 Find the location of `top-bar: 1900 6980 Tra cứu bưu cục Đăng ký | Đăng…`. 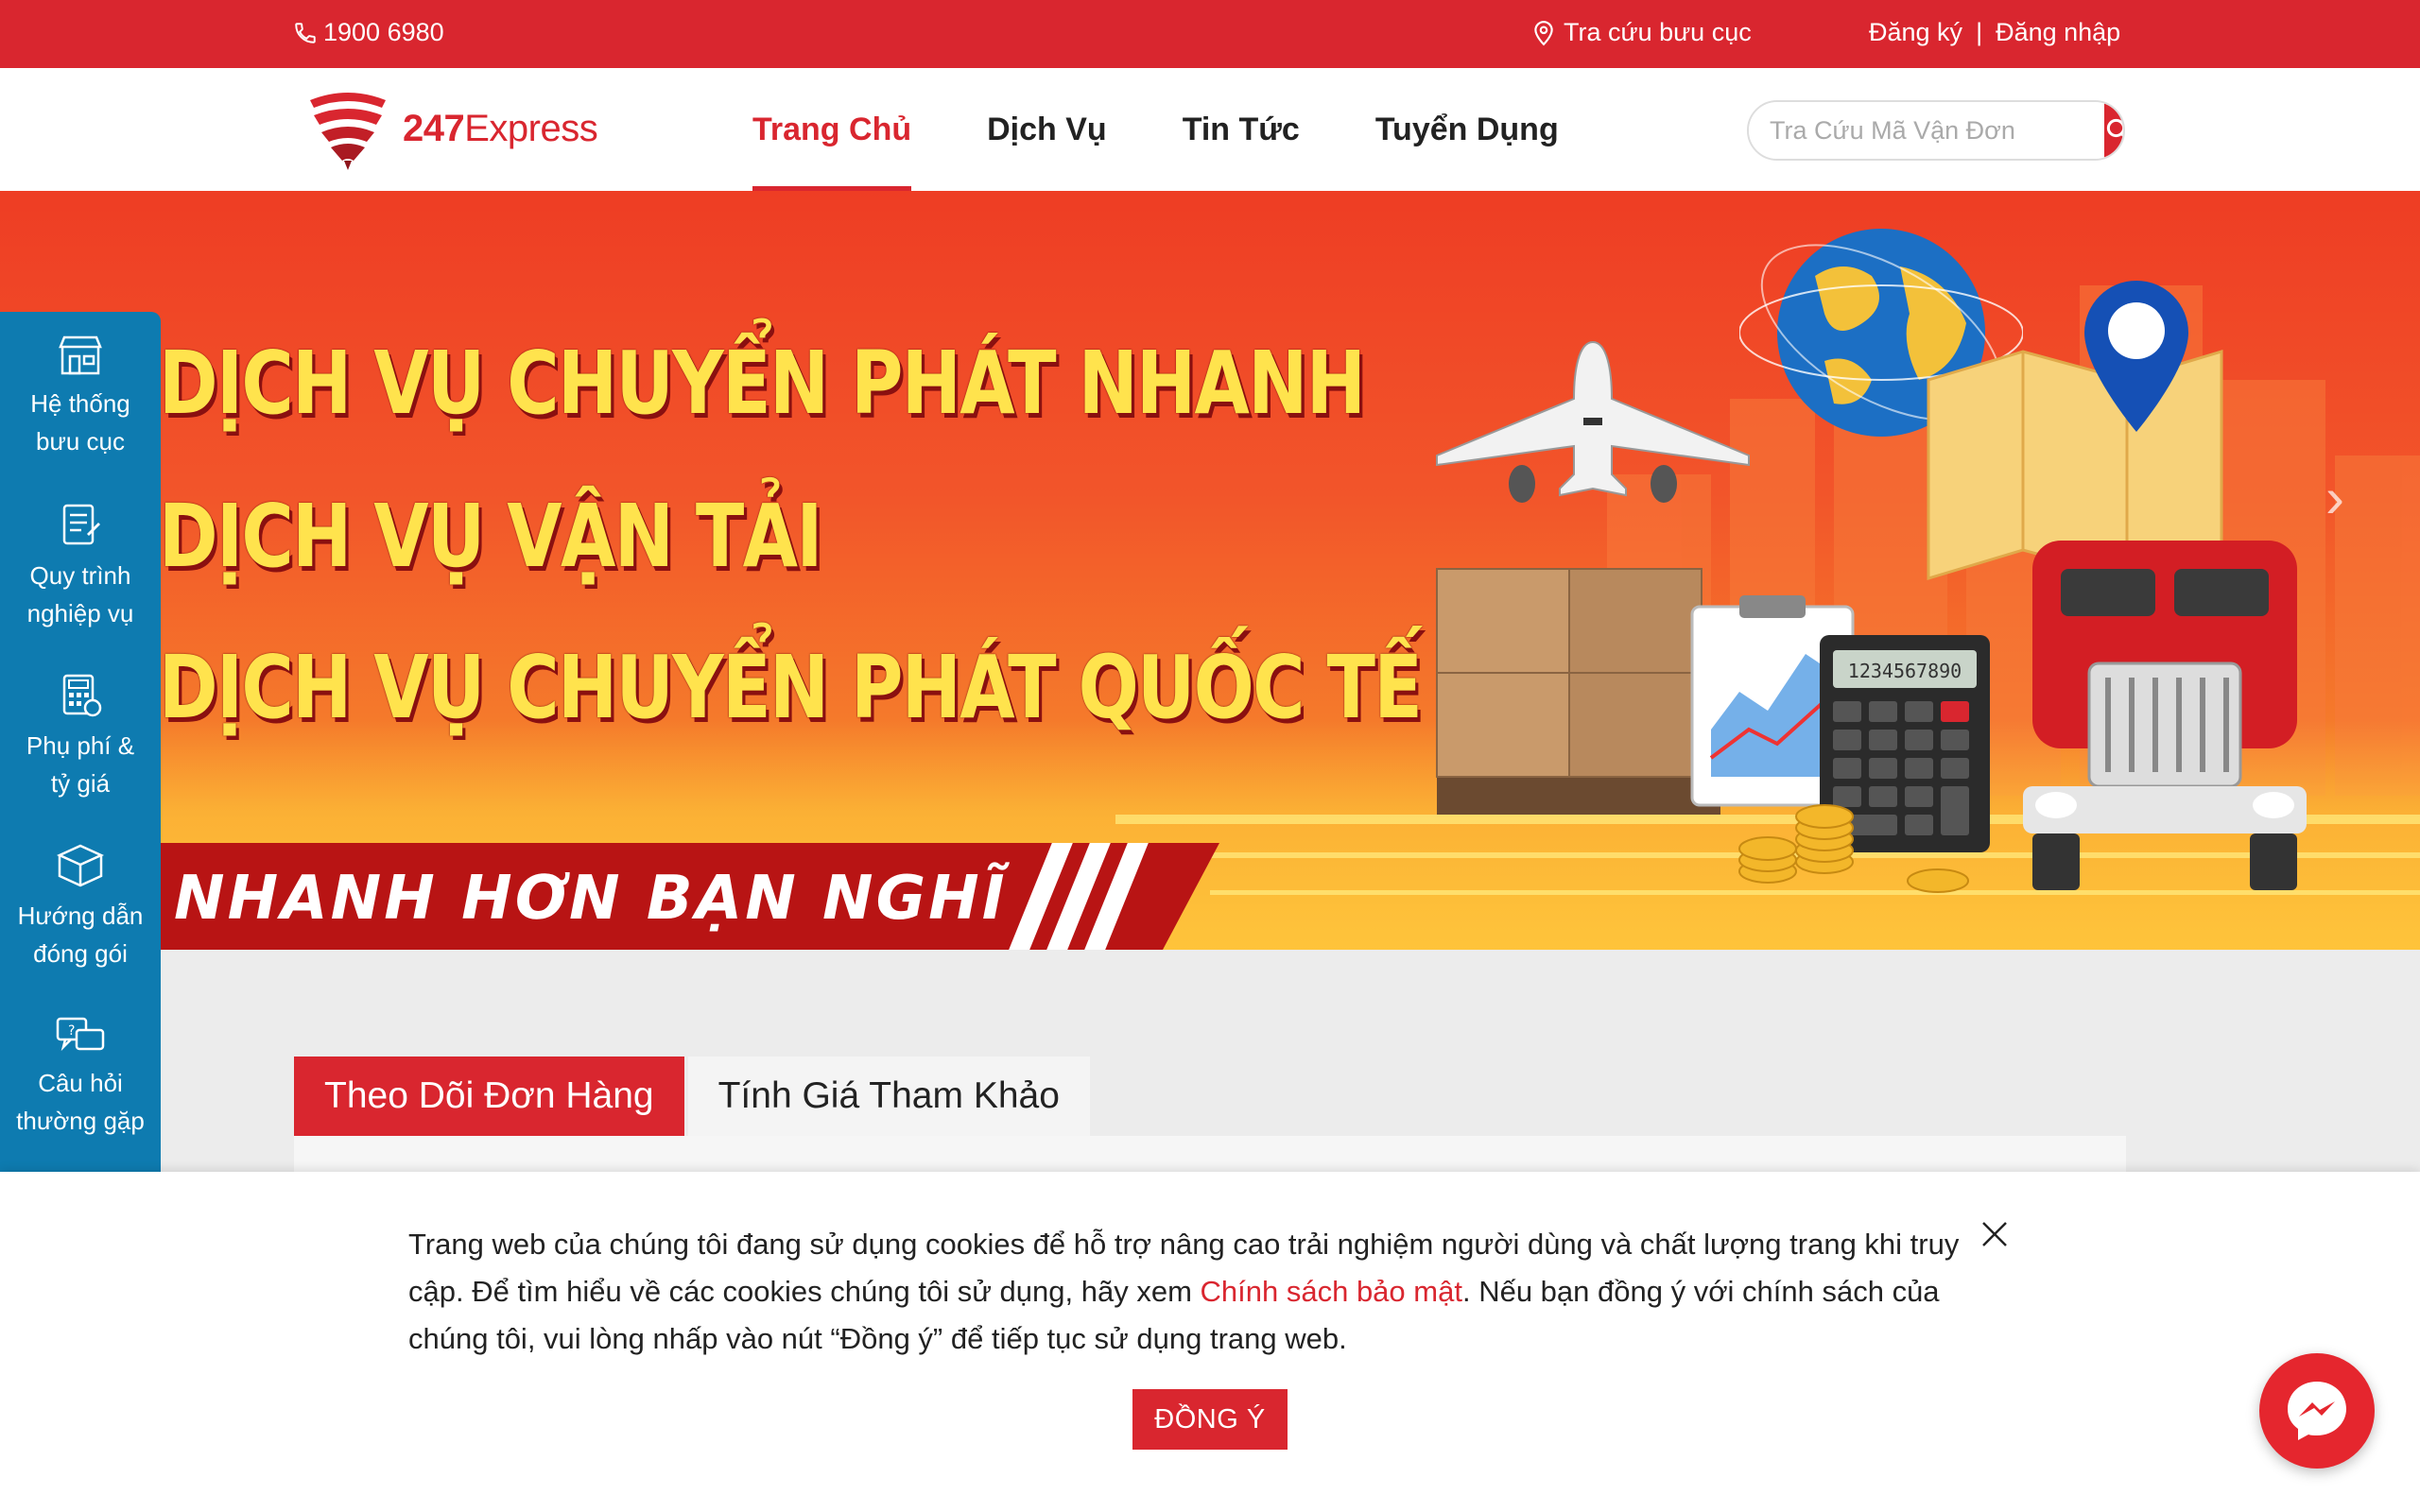

top-bar: 1900 6980 Tra cứu bưu cục Đăng ký | Đăng… is located at coordinates (1210, 34).